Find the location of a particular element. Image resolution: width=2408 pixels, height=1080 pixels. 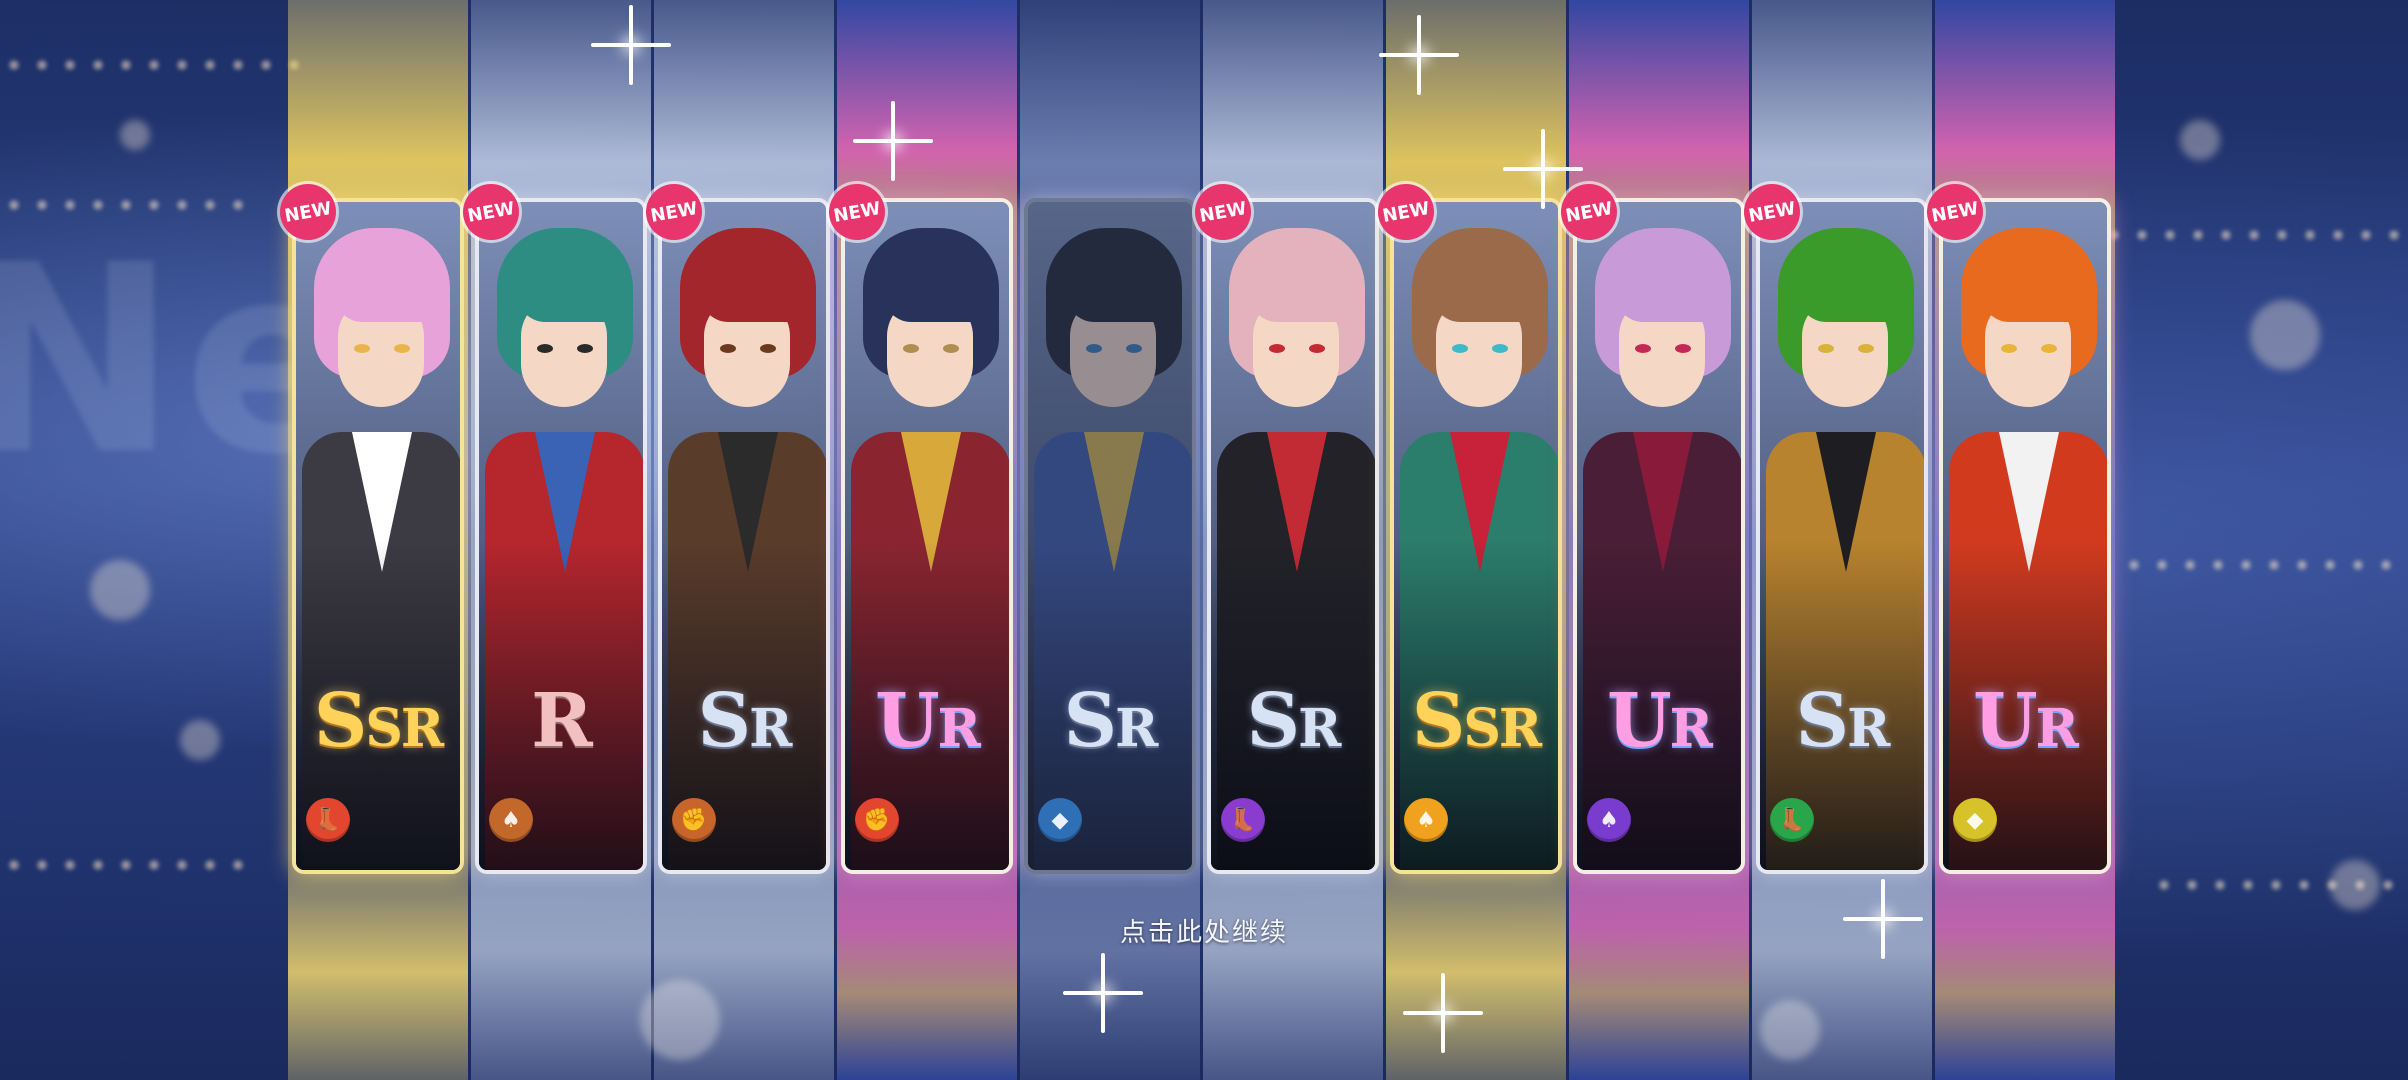

card-dim-veil is located at coordinates (1110, 536).